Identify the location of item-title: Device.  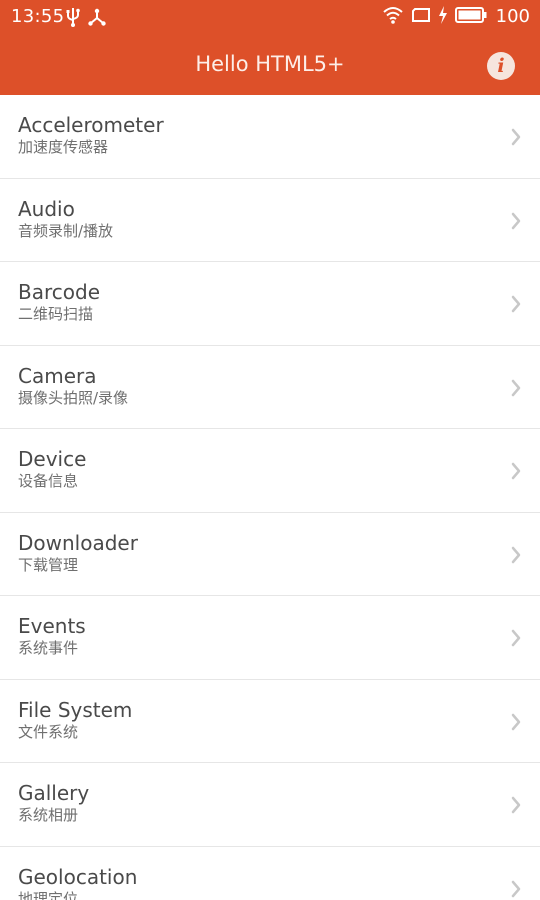
(52, 459).